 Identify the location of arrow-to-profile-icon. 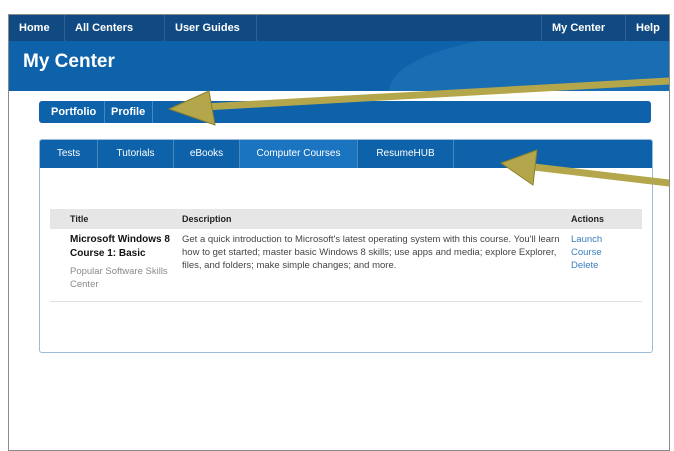
(418, 101).